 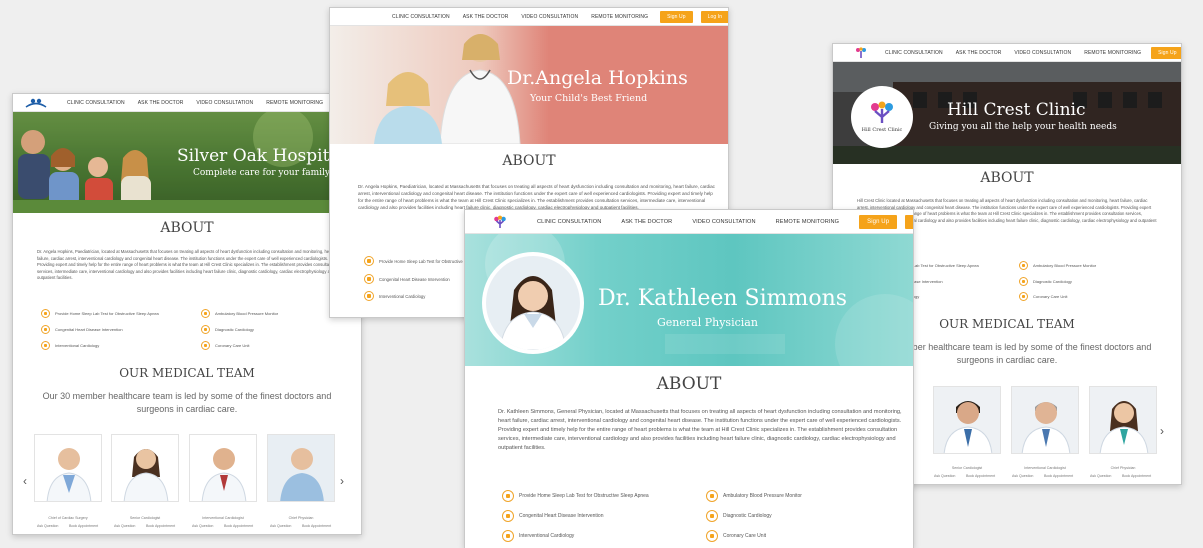 I want to click on team-heading: OUR MEDICAL TEAM, so click(x=187, y=373).